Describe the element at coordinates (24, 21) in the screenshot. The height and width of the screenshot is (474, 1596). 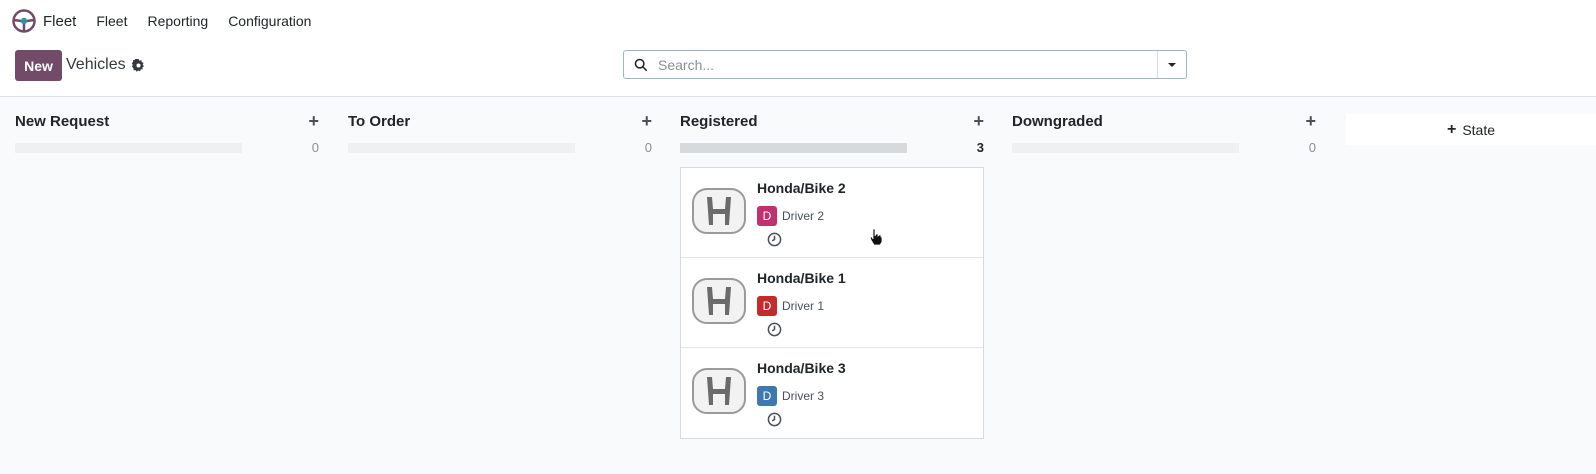
I see `steering-wheel-icon` at that location.